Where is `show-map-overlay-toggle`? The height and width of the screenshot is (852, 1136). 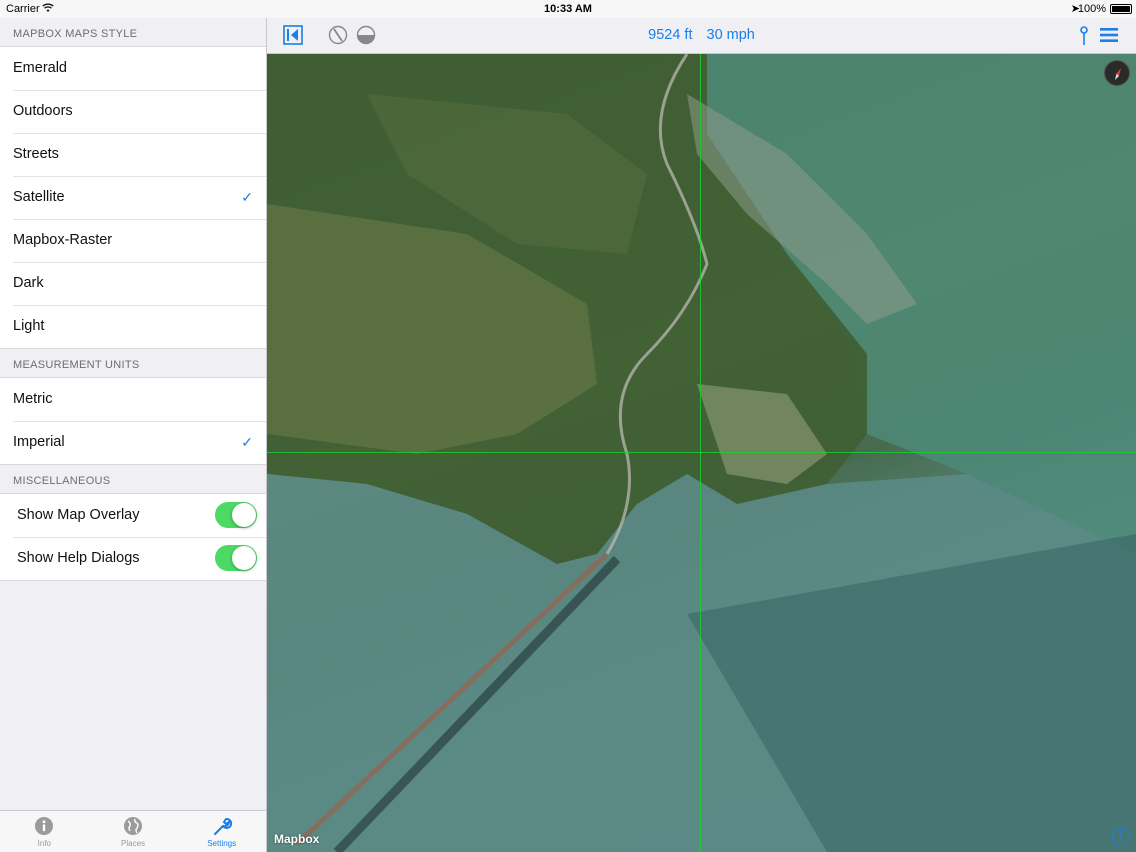
show-map-overlay-toggle is located at coordinates (236, 515).